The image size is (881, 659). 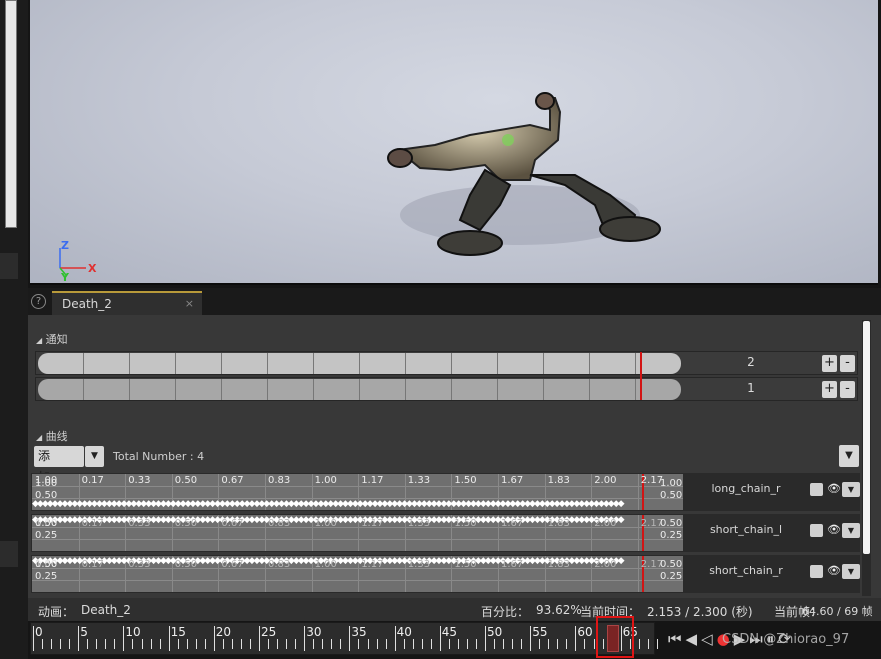 What do you see at coordinates (39, 340) in the screenshot?
I see `collapse-triangle-icon: ◢` at bounding box center [39, 340].